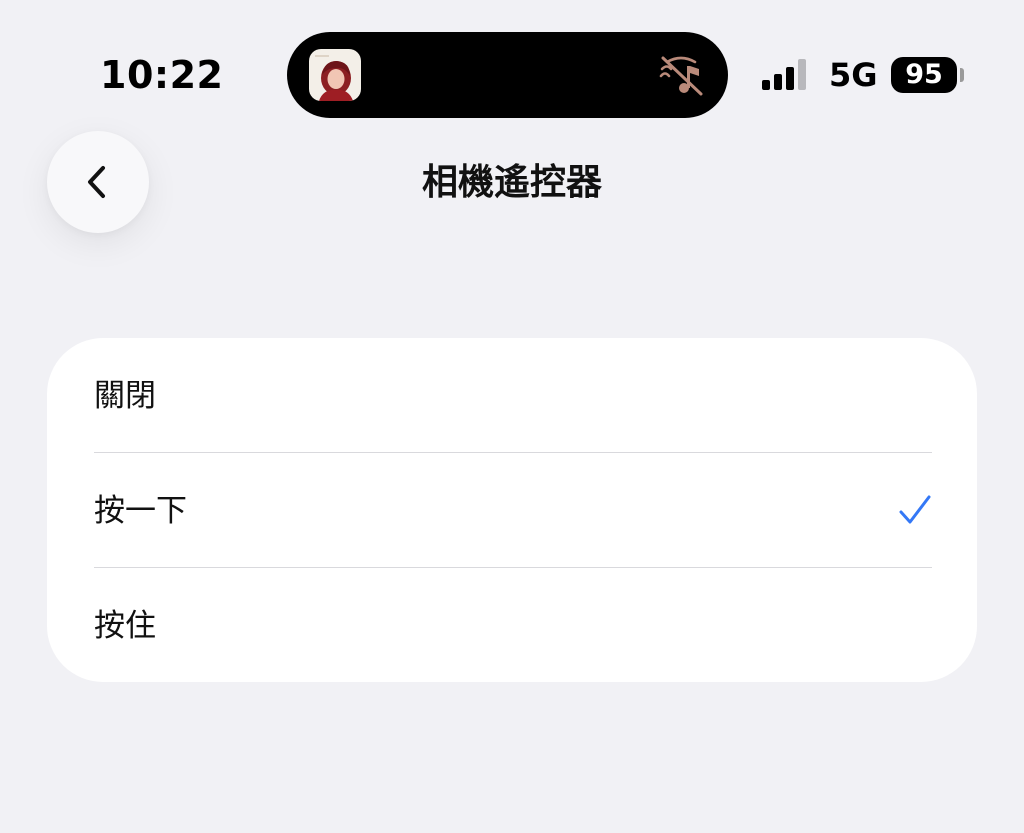 This screenshot has width=1024, height=833. Describe the element at coordinates (335, 75) in the screenshot. I see `album-art-thumbnail` at that location.